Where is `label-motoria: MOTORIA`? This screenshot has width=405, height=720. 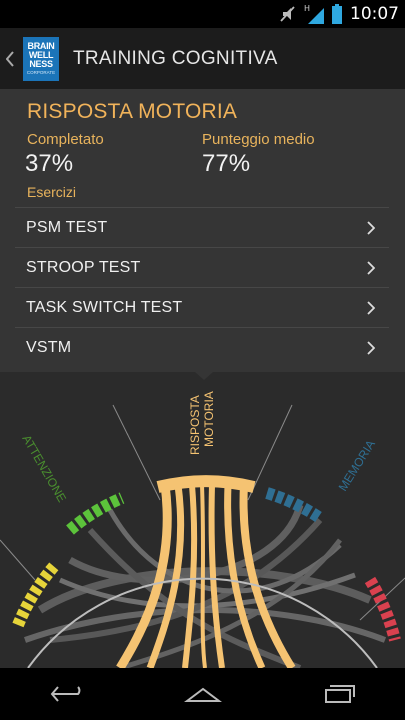
label-motoria: MOTORIA is located at coordinates (209, 419).